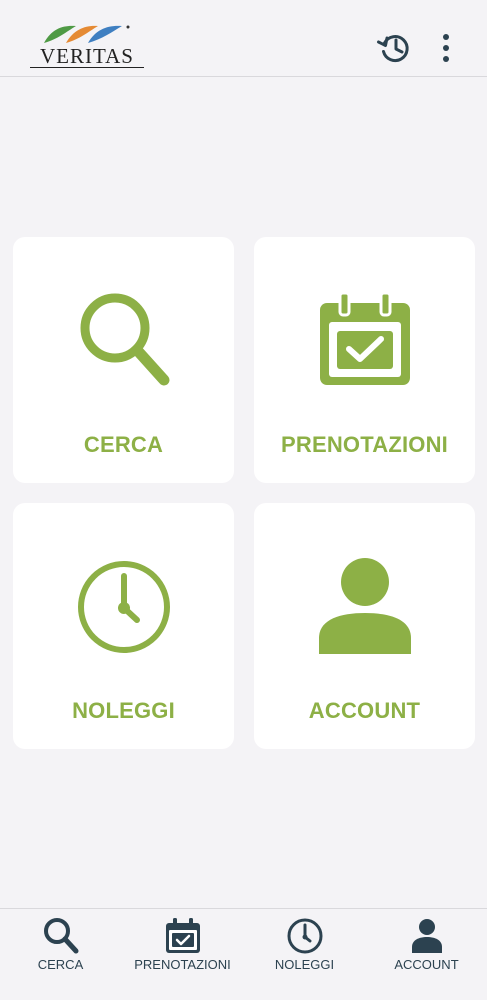 This screenshot has width=487, height=1000. What do you see at coordinates (123, 444) in the screenshot?
I see `tile-label: CERCA` at bounding box center [123, 444].